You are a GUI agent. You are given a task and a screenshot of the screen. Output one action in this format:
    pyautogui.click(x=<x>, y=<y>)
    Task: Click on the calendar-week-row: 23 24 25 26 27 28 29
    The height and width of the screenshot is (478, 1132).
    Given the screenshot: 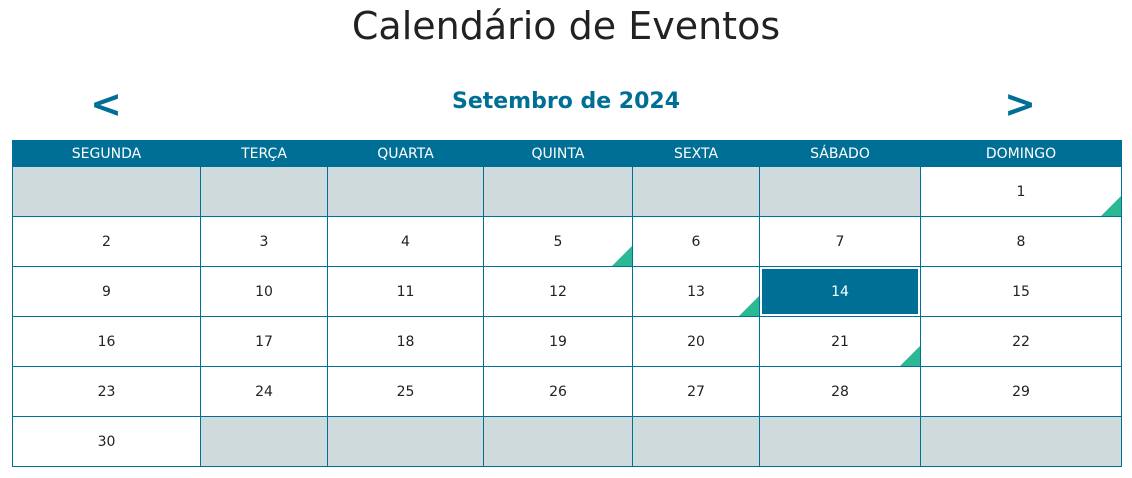 What is the action you would take?
    pyautogui.click(x=567, y=391)
    